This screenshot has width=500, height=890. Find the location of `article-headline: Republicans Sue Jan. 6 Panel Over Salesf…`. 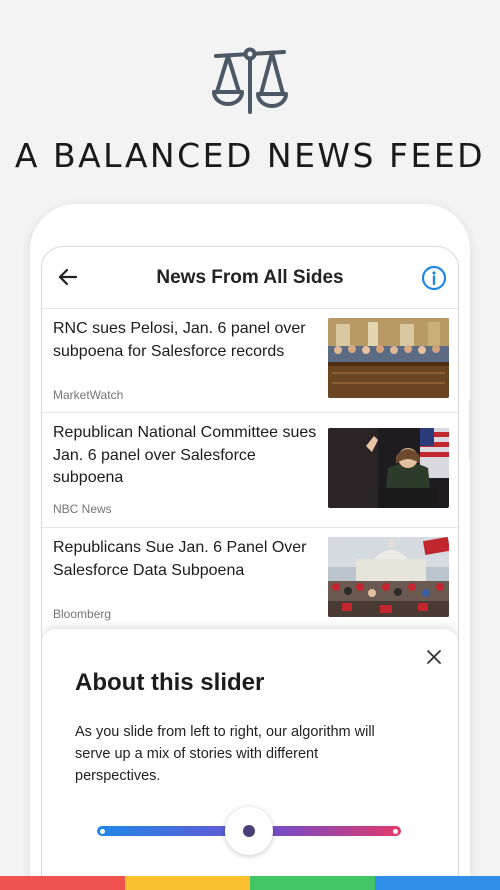

article-headline: Republicans Sue Jan. 6 Panel Over Salesf… is located at coordinates (180, 559).